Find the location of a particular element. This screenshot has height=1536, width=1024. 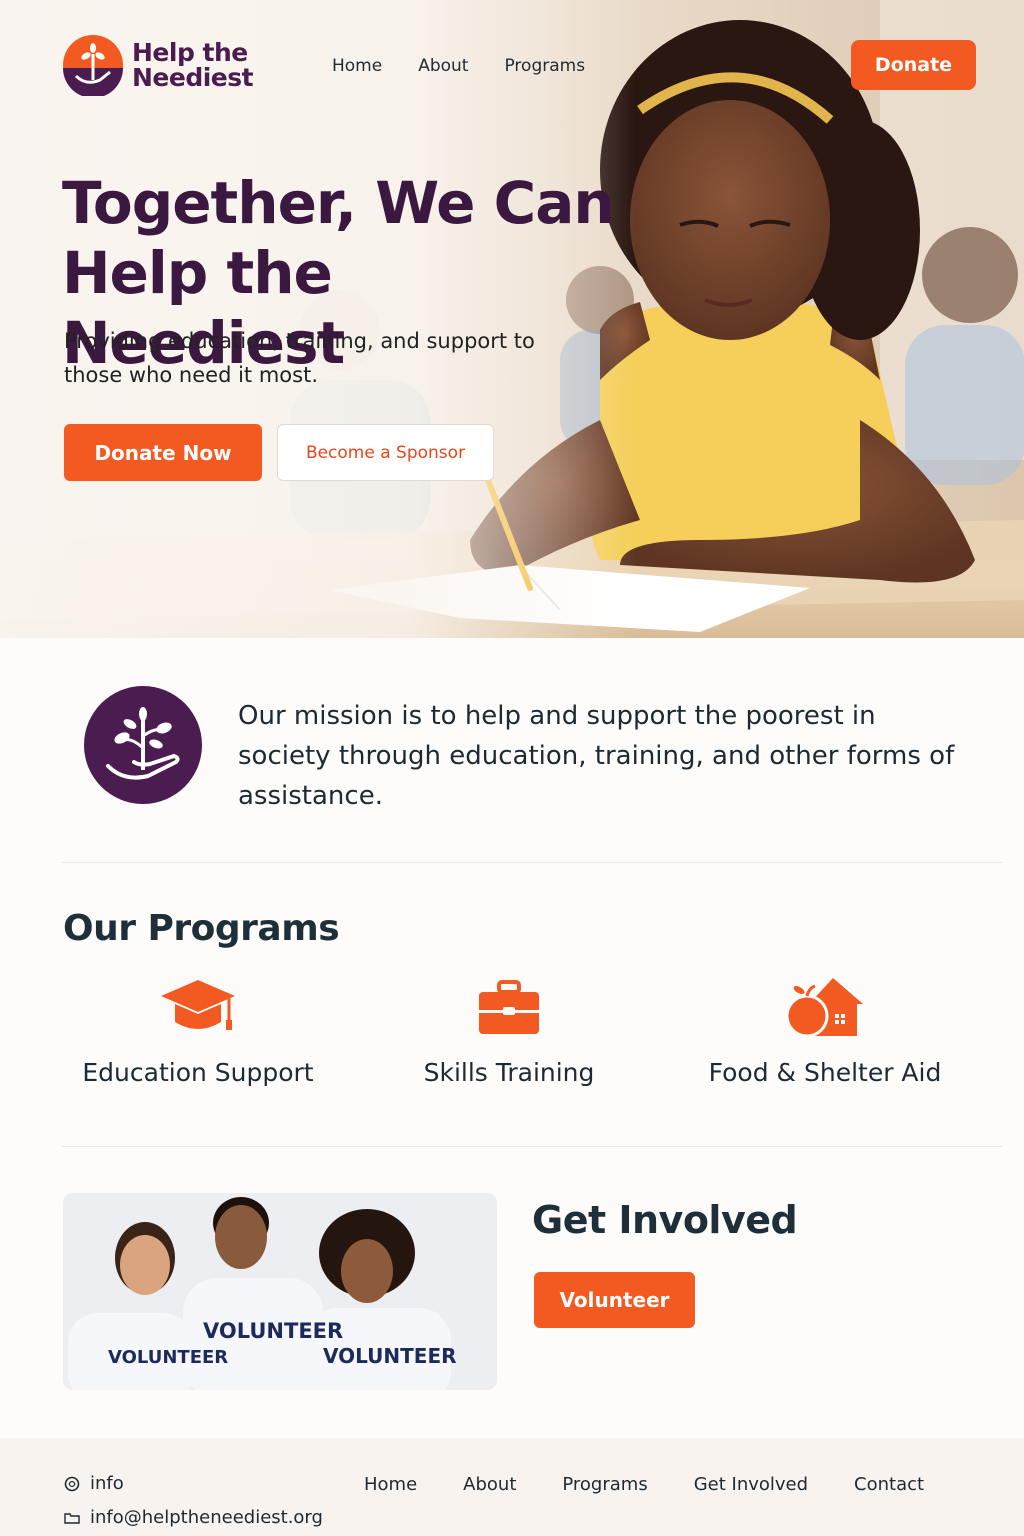

program-education: Education Support is located at coordinates (198, 1031).